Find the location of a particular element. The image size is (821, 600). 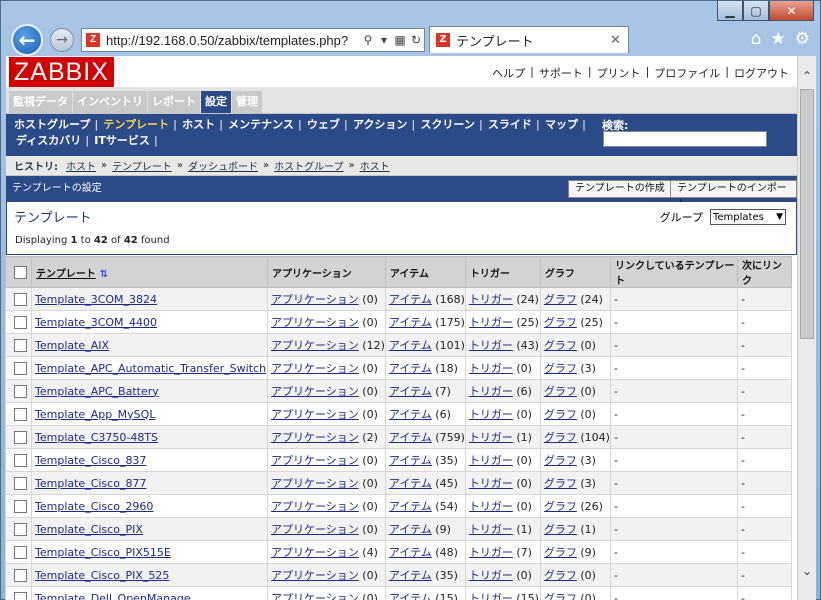

maximize-button: ▢ is located at coordinates (756, 11).